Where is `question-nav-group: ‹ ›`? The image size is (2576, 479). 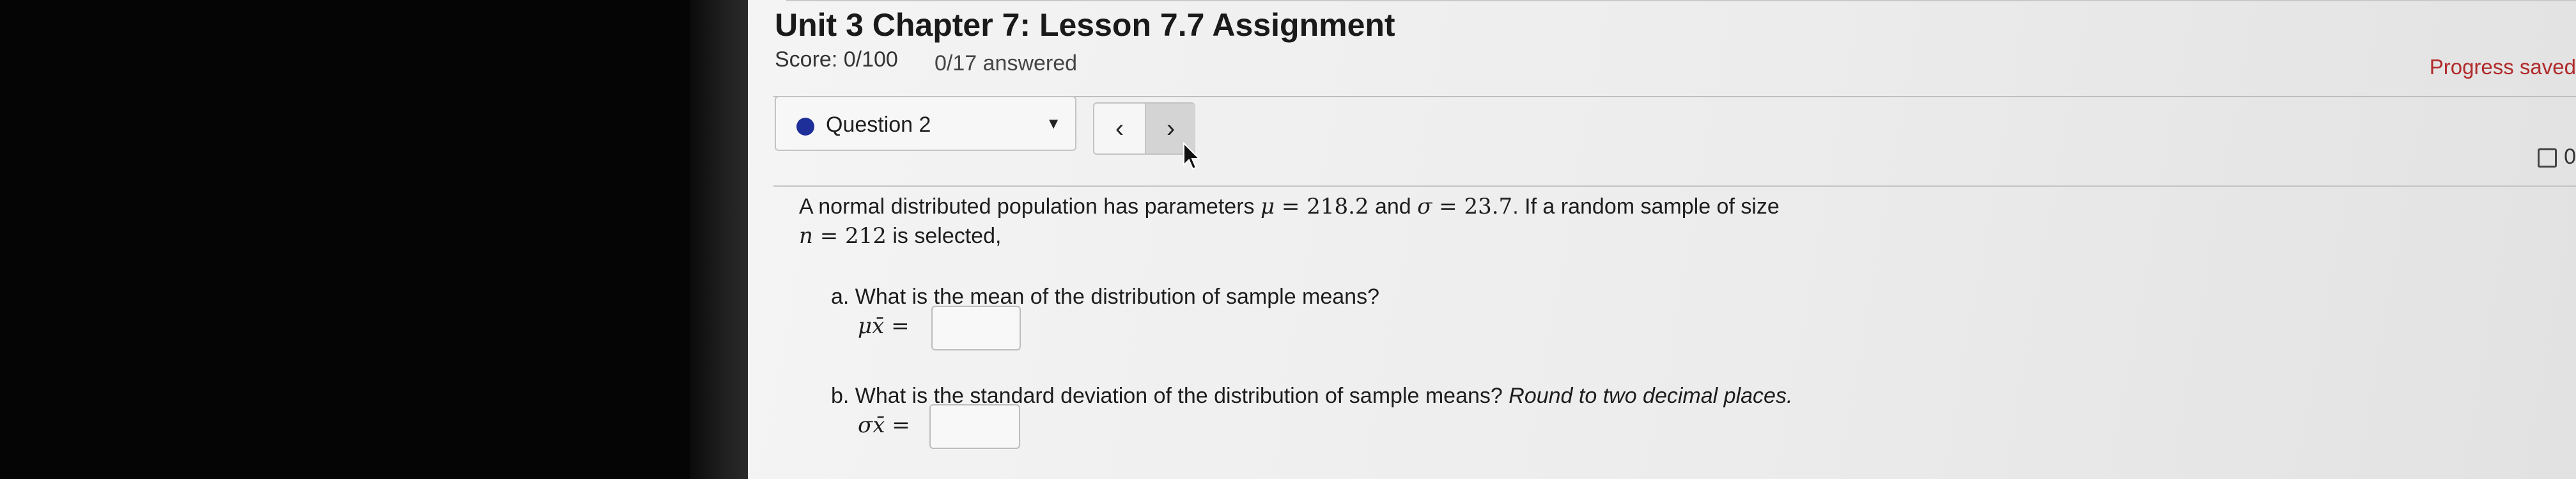
question-nav-group: ‹ › is located at coordinates (1144, 128).